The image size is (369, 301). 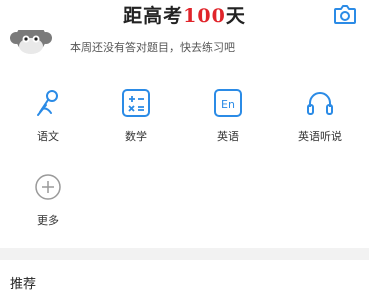 I want to click on headphones-icon, so click(x=320, y=103).